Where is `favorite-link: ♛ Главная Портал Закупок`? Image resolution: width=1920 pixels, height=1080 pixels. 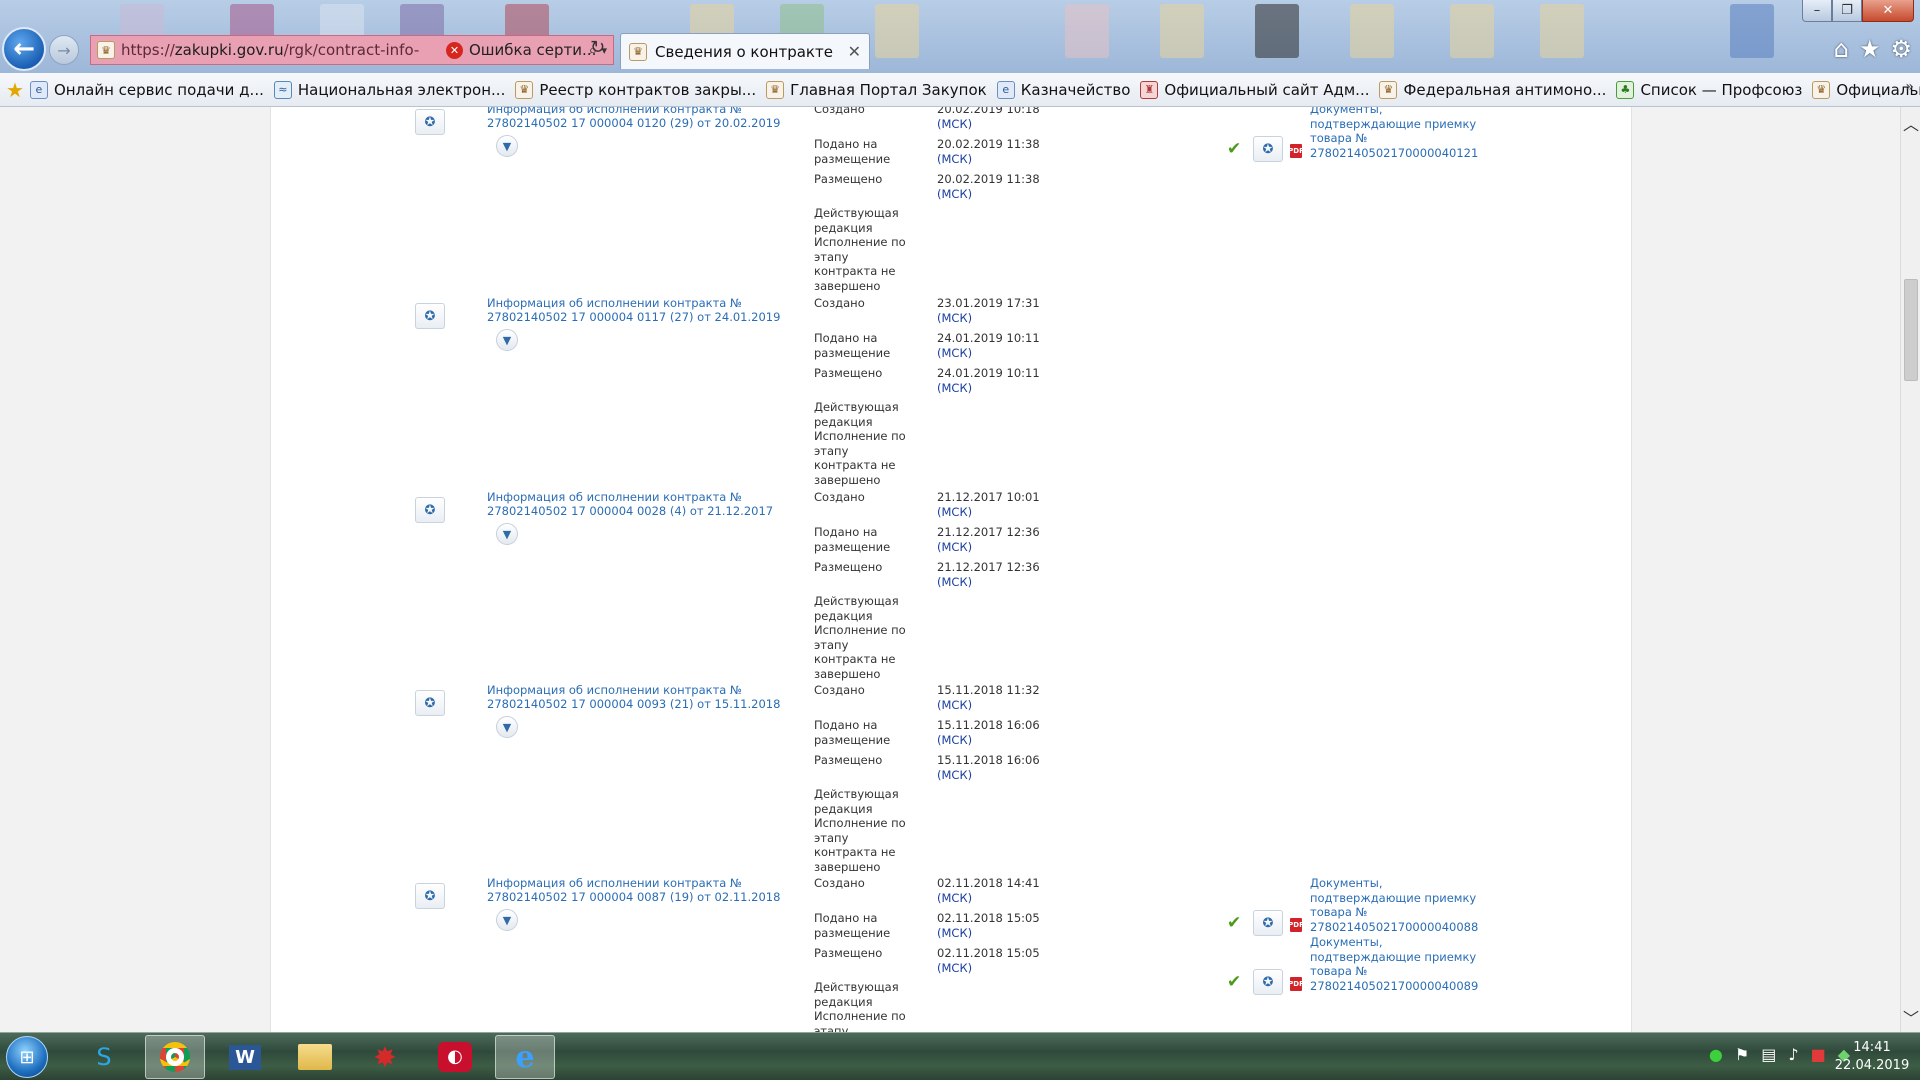 favorite-link: ♛ Главная Портал Закупок is located at coordinates (876, 89).